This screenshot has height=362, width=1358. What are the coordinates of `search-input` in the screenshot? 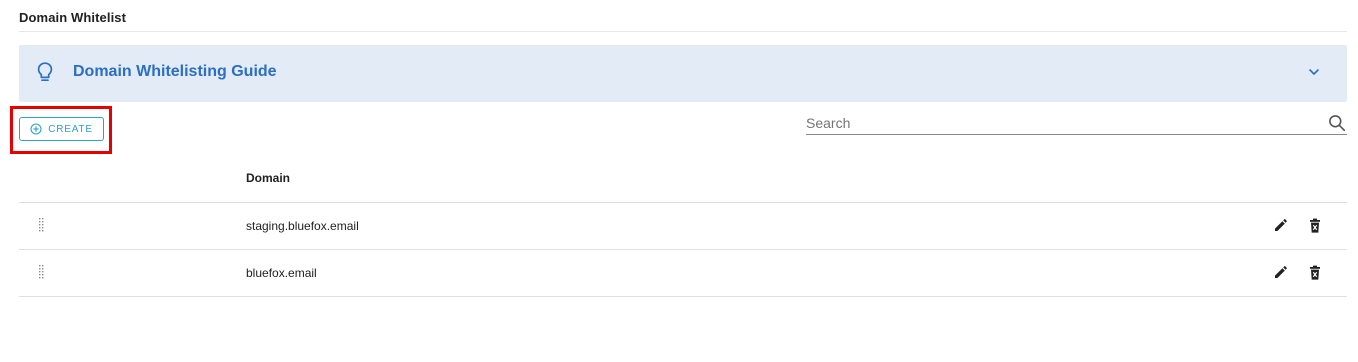 It's located at (1061, 123).